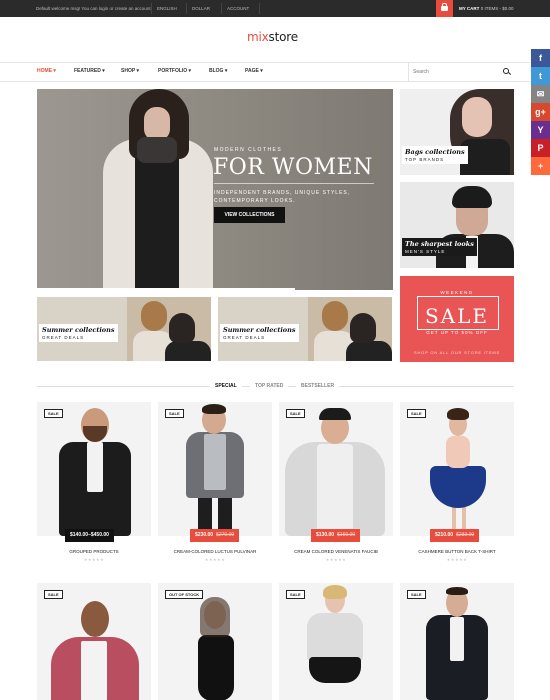  Describe the element at coordinates (506, 71) in the screenshot. I see `search-icon` at that location.